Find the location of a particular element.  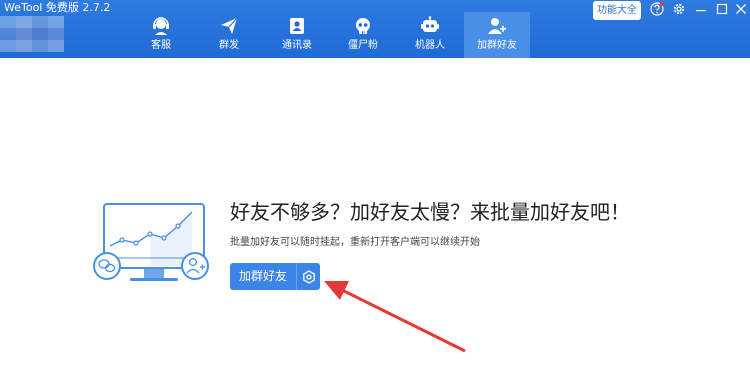

page-headline: 好友不够多？加好友太慢？来批量加好友吧！ is located at coordinates (430, 212).